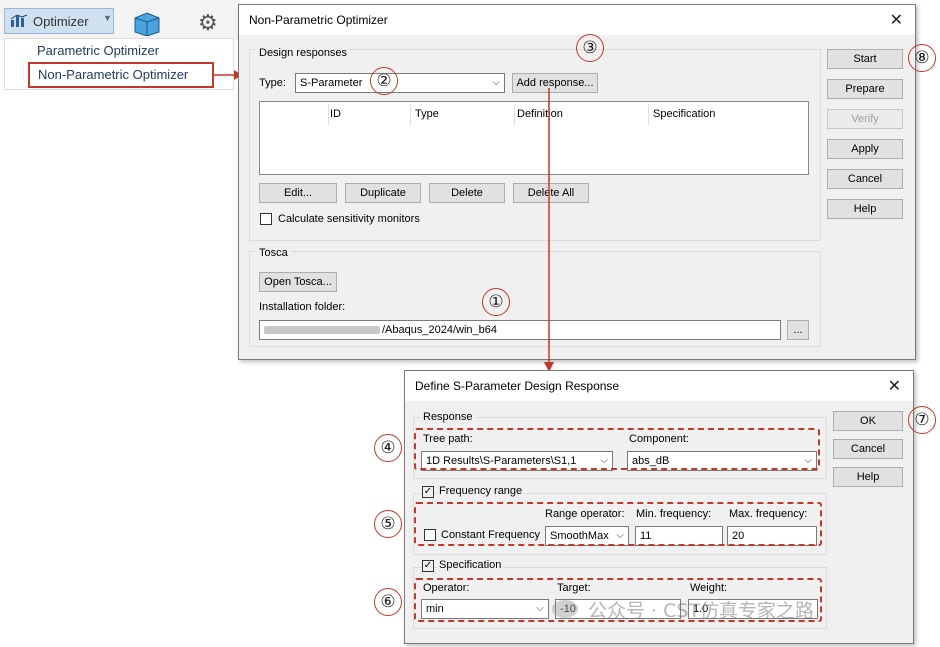 This screenshot has height=647, width=940. I want to click on annotation-box-response, so click(617, 449).